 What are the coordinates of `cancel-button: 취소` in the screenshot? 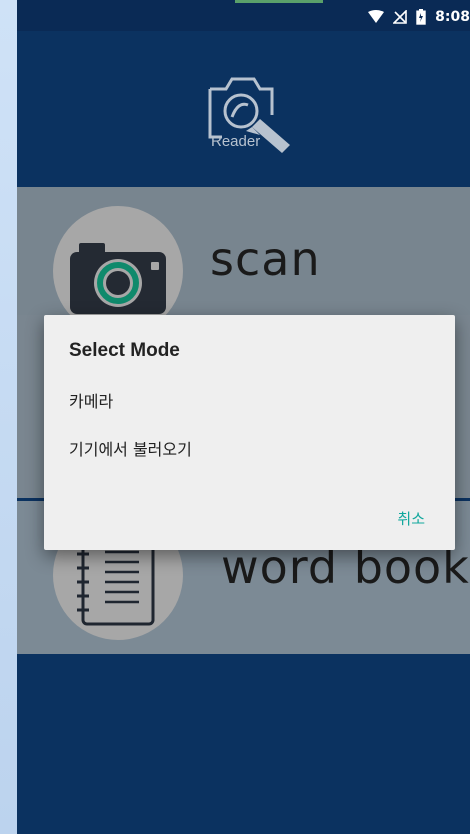 It's located at (411, 518).